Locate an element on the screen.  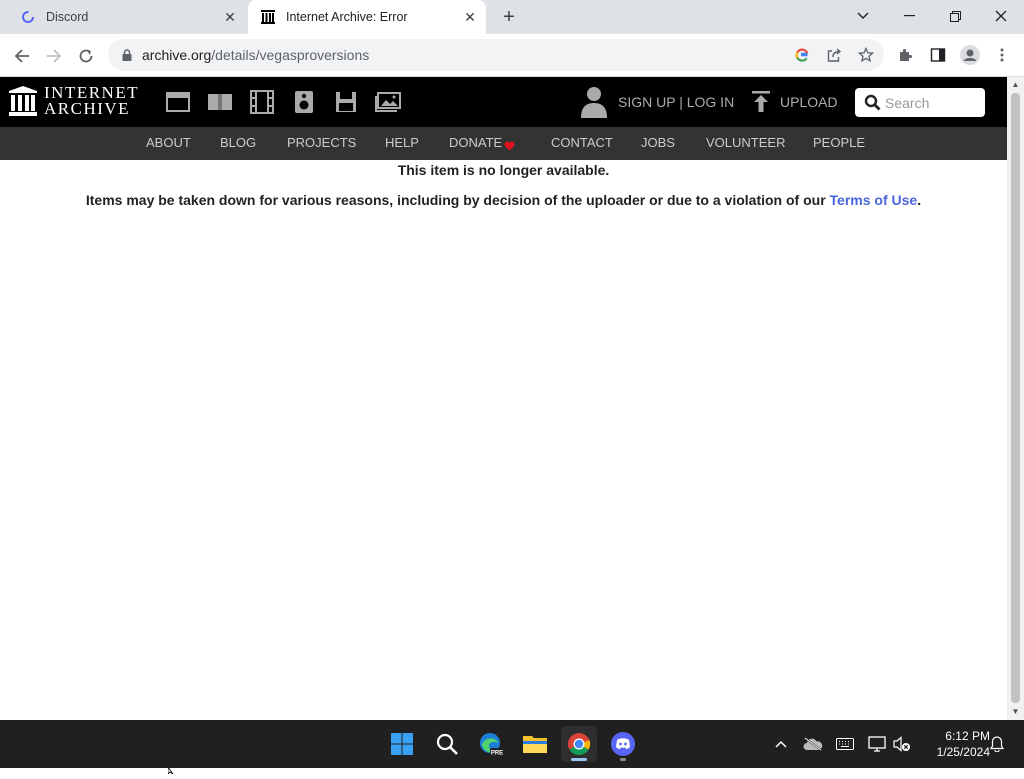
lock-icon is located at coordinates (127, 55).